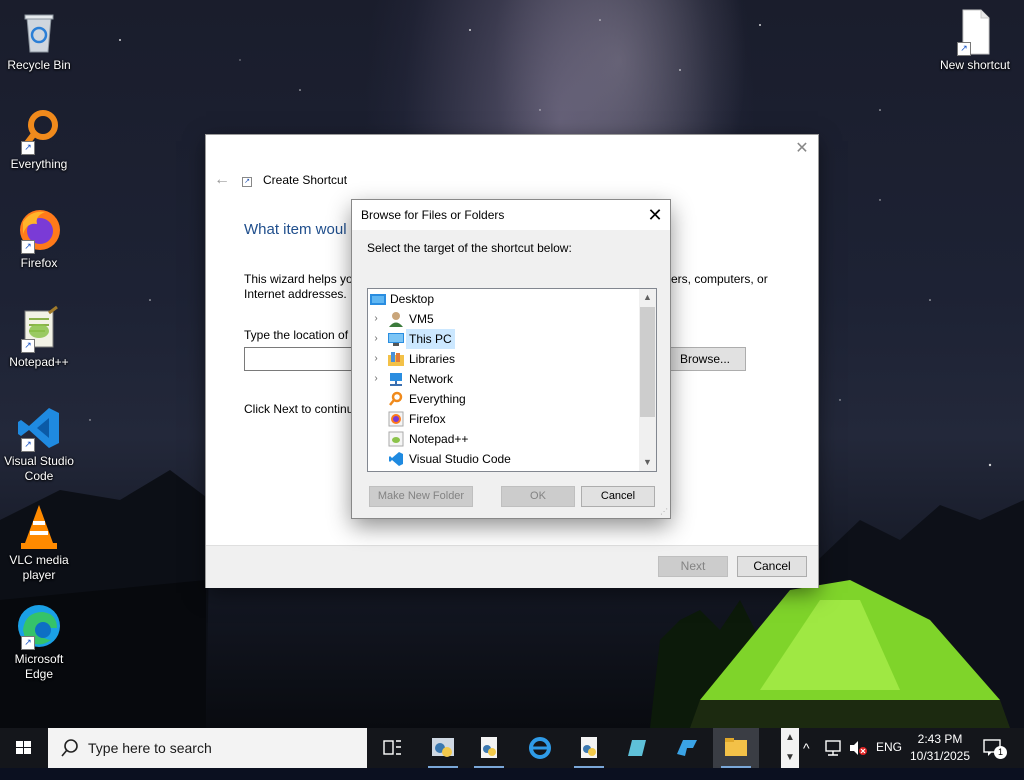  I want to click on vlc-icon, so click(39, 527).